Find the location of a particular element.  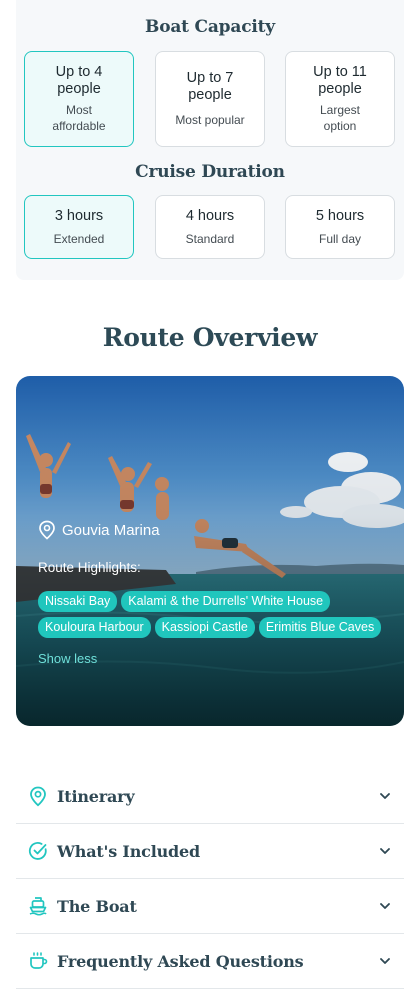

capacity-option-sub: Largest option is located at coordinates (340, 118).